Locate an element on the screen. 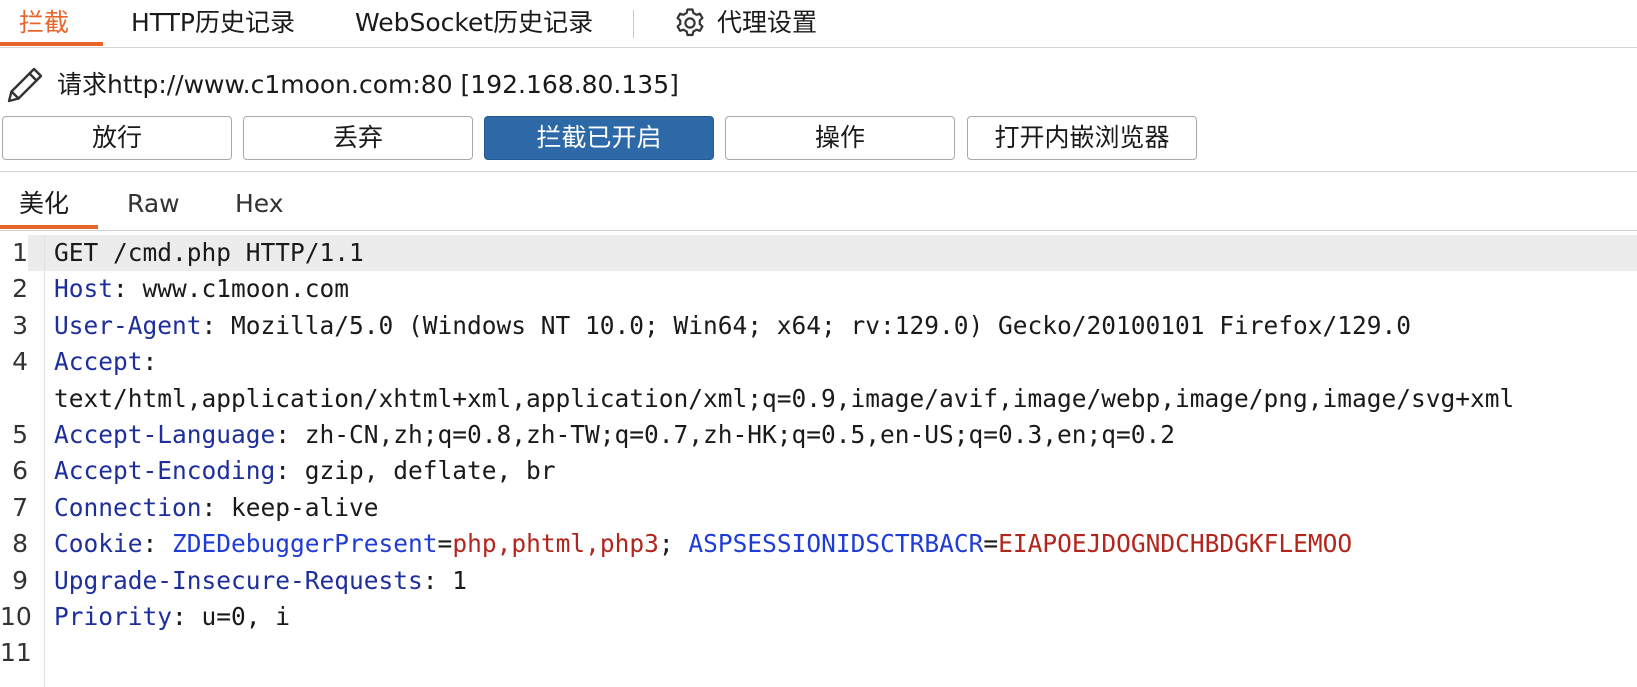  header-value: : keep-alive is located at coordinates (290, 507).